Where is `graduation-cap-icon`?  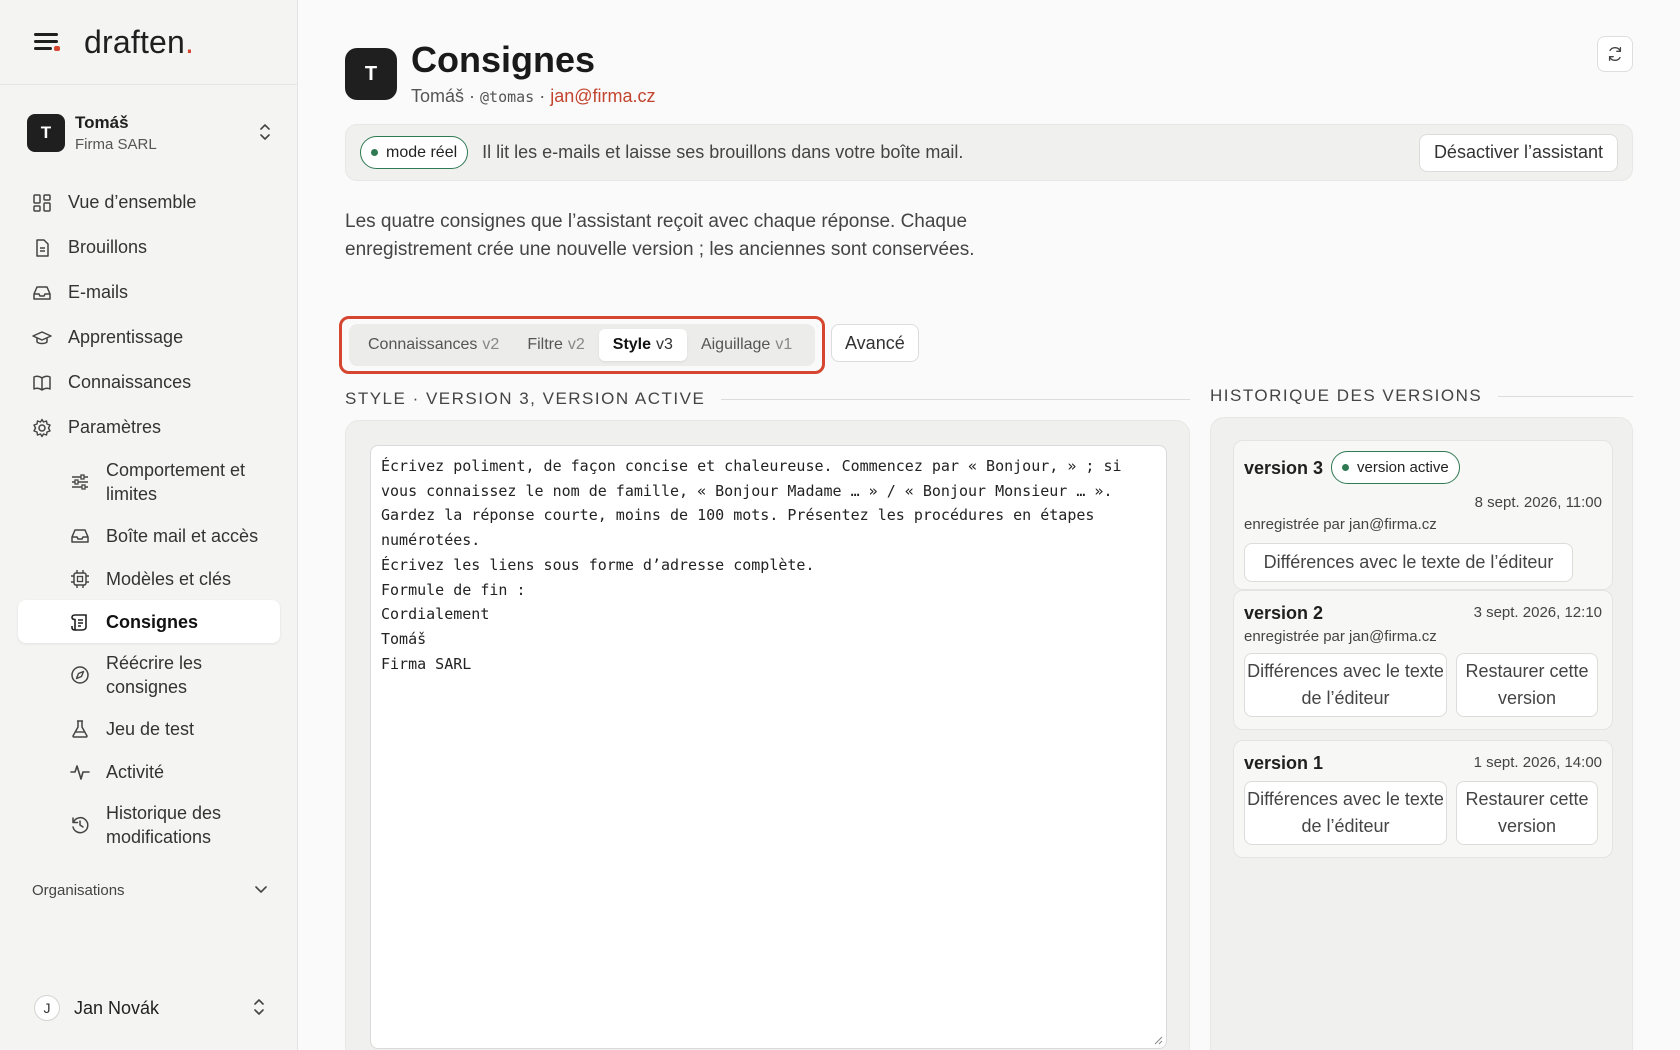 graduation-cap-icon is located at coordinates (42, 338).